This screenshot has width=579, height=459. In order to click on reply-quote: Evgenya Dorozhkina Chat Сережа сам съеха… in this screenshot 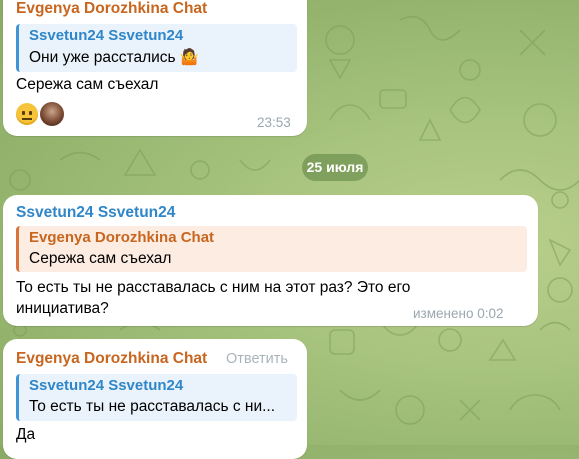, I will do `click(271, 249)`.